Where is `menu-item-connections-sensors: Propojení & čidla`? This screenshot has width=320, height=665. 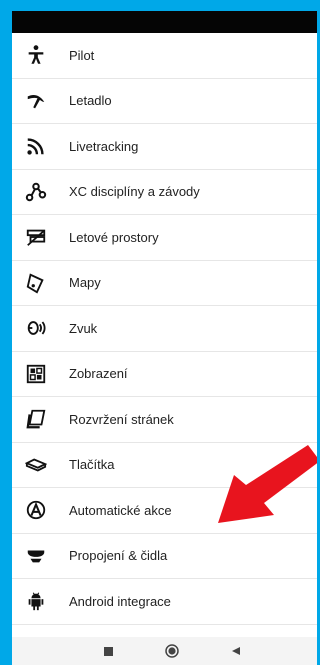
menu-item-connections-sensors: Propojení & čidla is located at coordinates (164, 556).